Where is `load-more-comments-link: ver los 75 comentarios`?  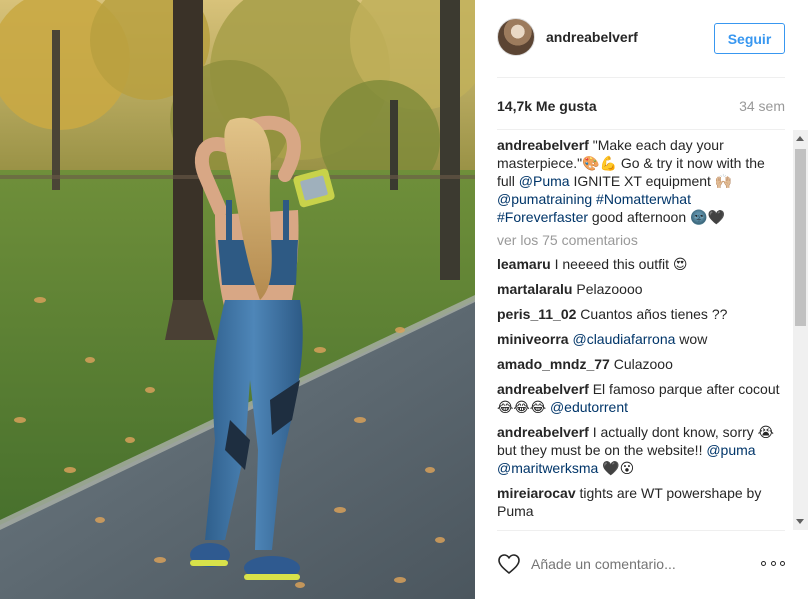
load-more-comments-link: ver los 75 comentarios is located at coordinates (639, 240).